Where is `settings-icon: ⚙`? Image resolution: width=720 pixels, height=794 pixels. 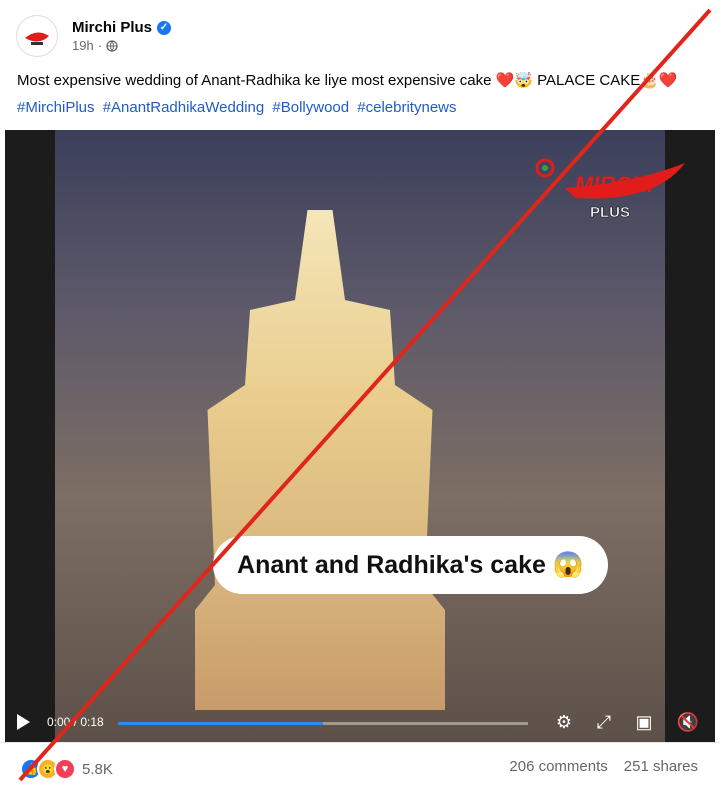 settings-icon: ⚙ is located at coordinates (564, 722).